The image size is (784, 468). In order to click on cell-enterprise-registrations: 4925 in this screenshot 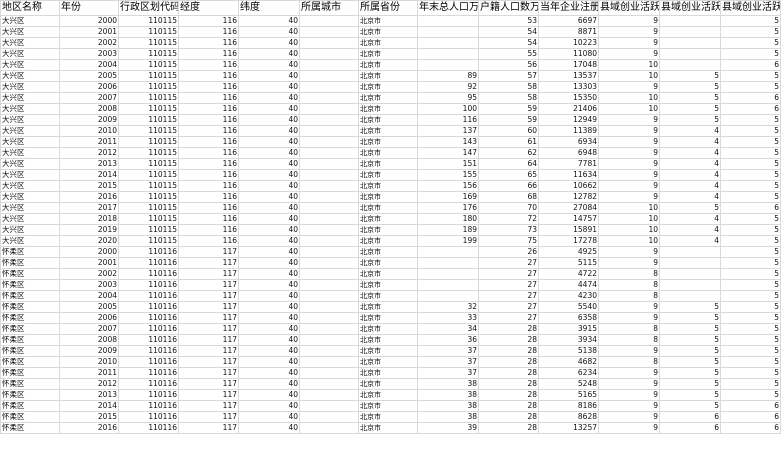, I will do `click(568, 252)`.